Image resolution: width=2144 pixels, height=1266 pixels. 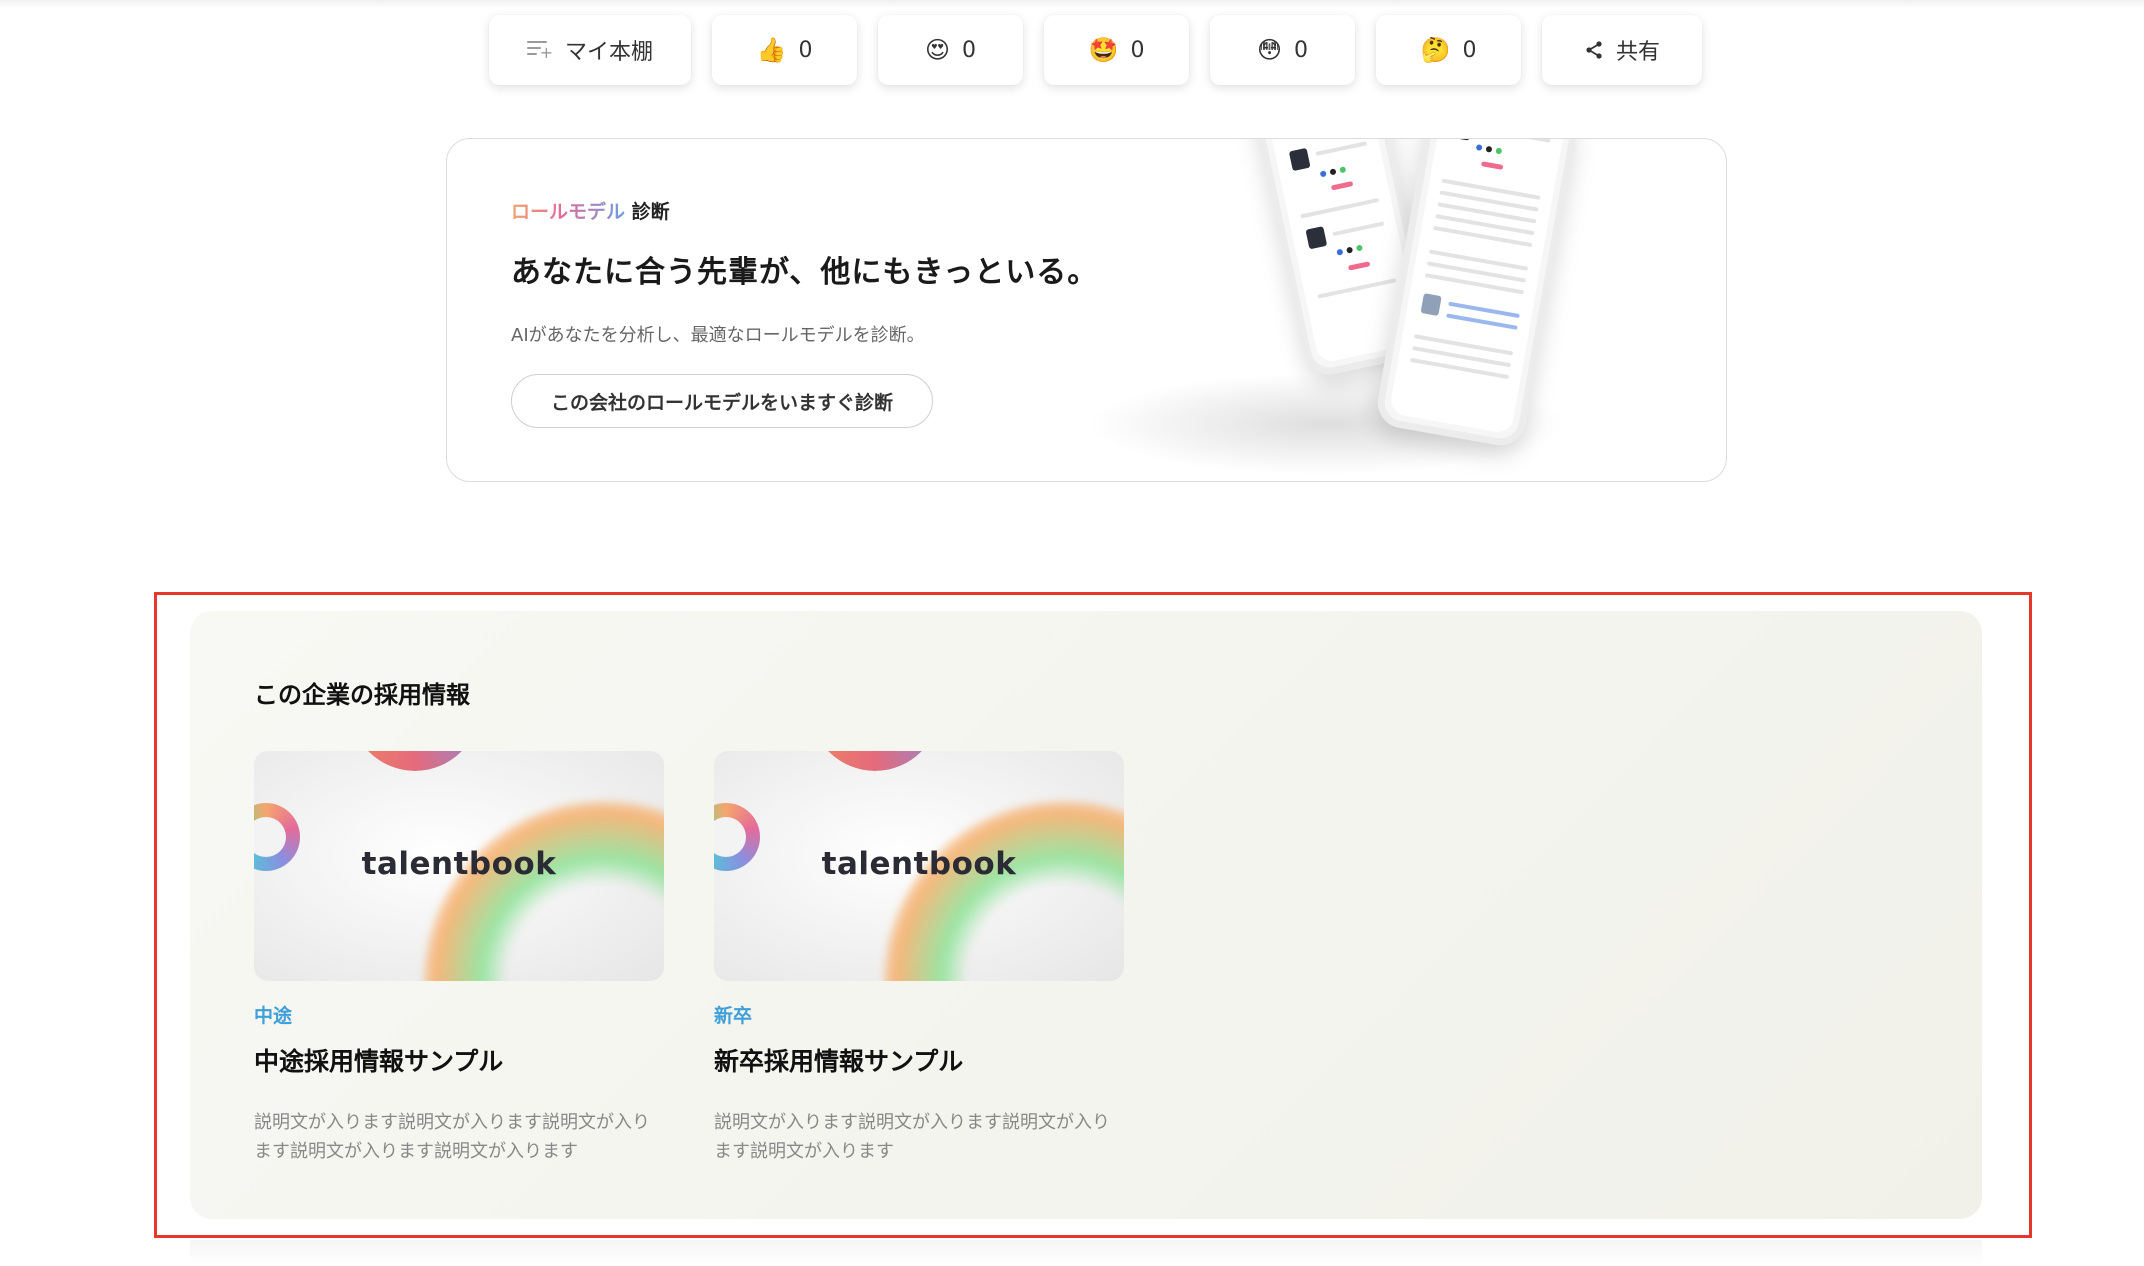 I want to click on rolemodel-tag-highlight: ロールモデル, so click(x=568, y=212).